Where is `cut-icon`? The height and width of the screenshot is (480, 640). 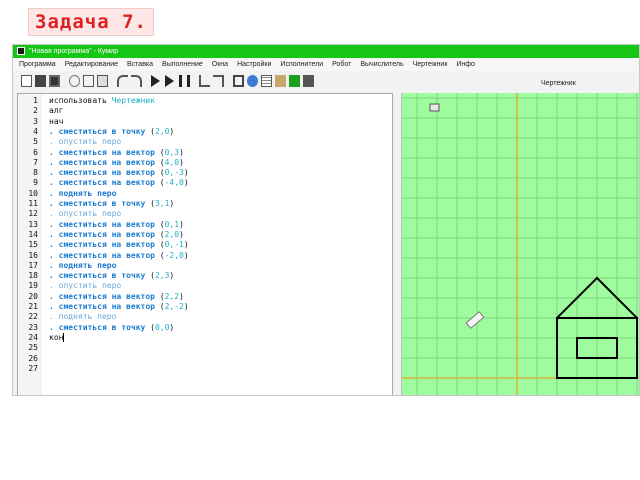 cut-icon is located at coordinates (74, 81).